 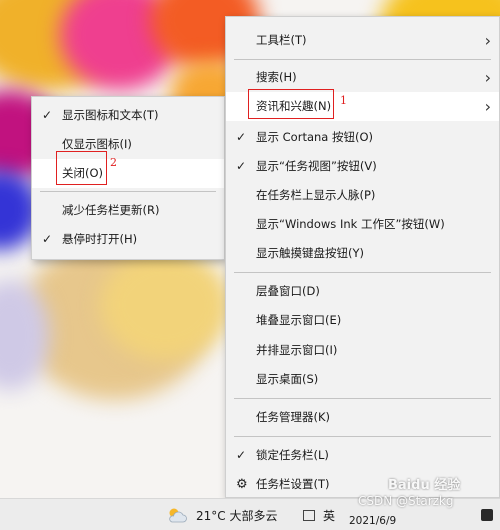 What do you see at coordinates (242, 484) in the screenshot?
I see `gear-icon: ⚙` at bounding box center [242, 484].